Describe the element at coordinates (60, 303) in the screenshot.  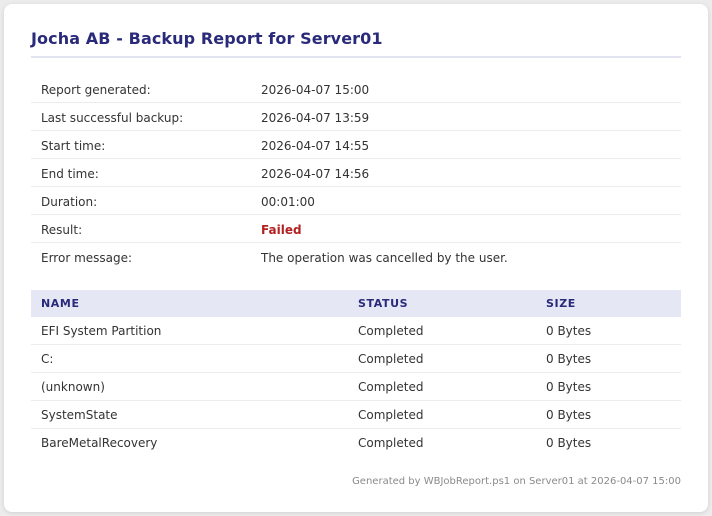
I see `column-header-name: NAME` at that location.